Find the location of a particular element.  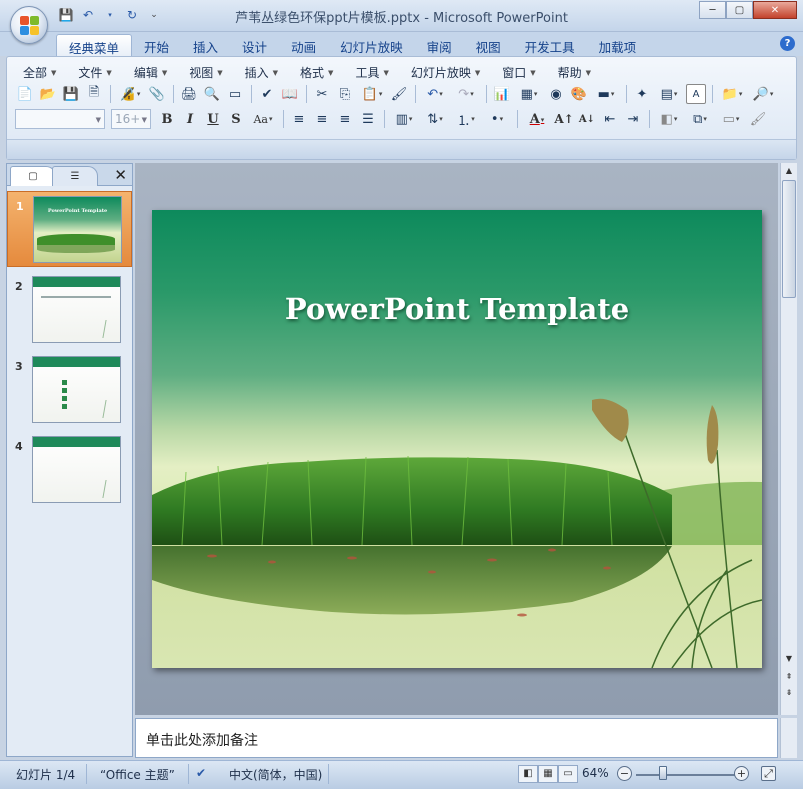

notes-scrollbar is located at coordinates (788, 738).